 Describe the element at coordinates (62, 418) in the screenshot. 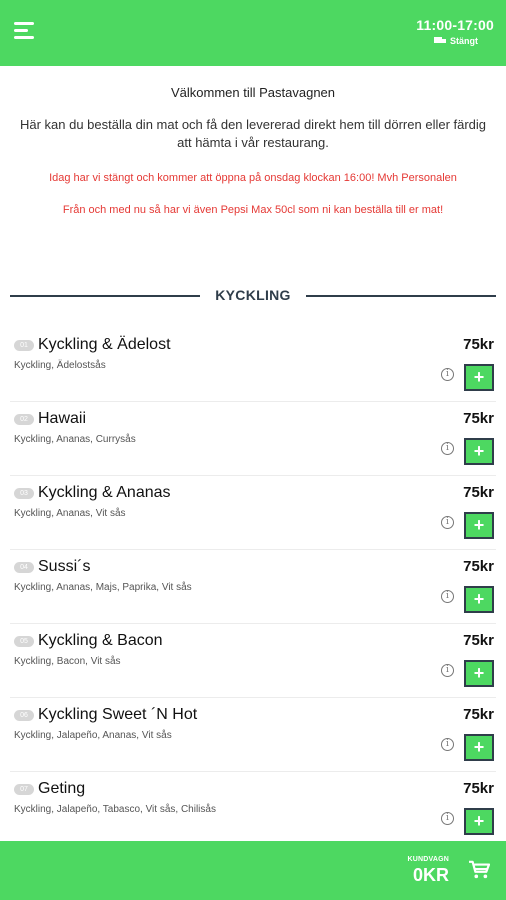

I see `item-name: Hawaii` at that location.